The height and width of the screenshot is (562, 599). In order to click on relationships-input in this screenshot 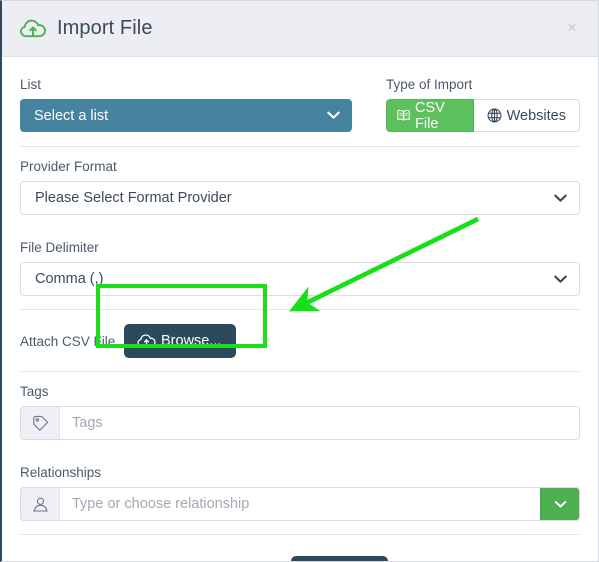, I will do `click(300, 504)`.